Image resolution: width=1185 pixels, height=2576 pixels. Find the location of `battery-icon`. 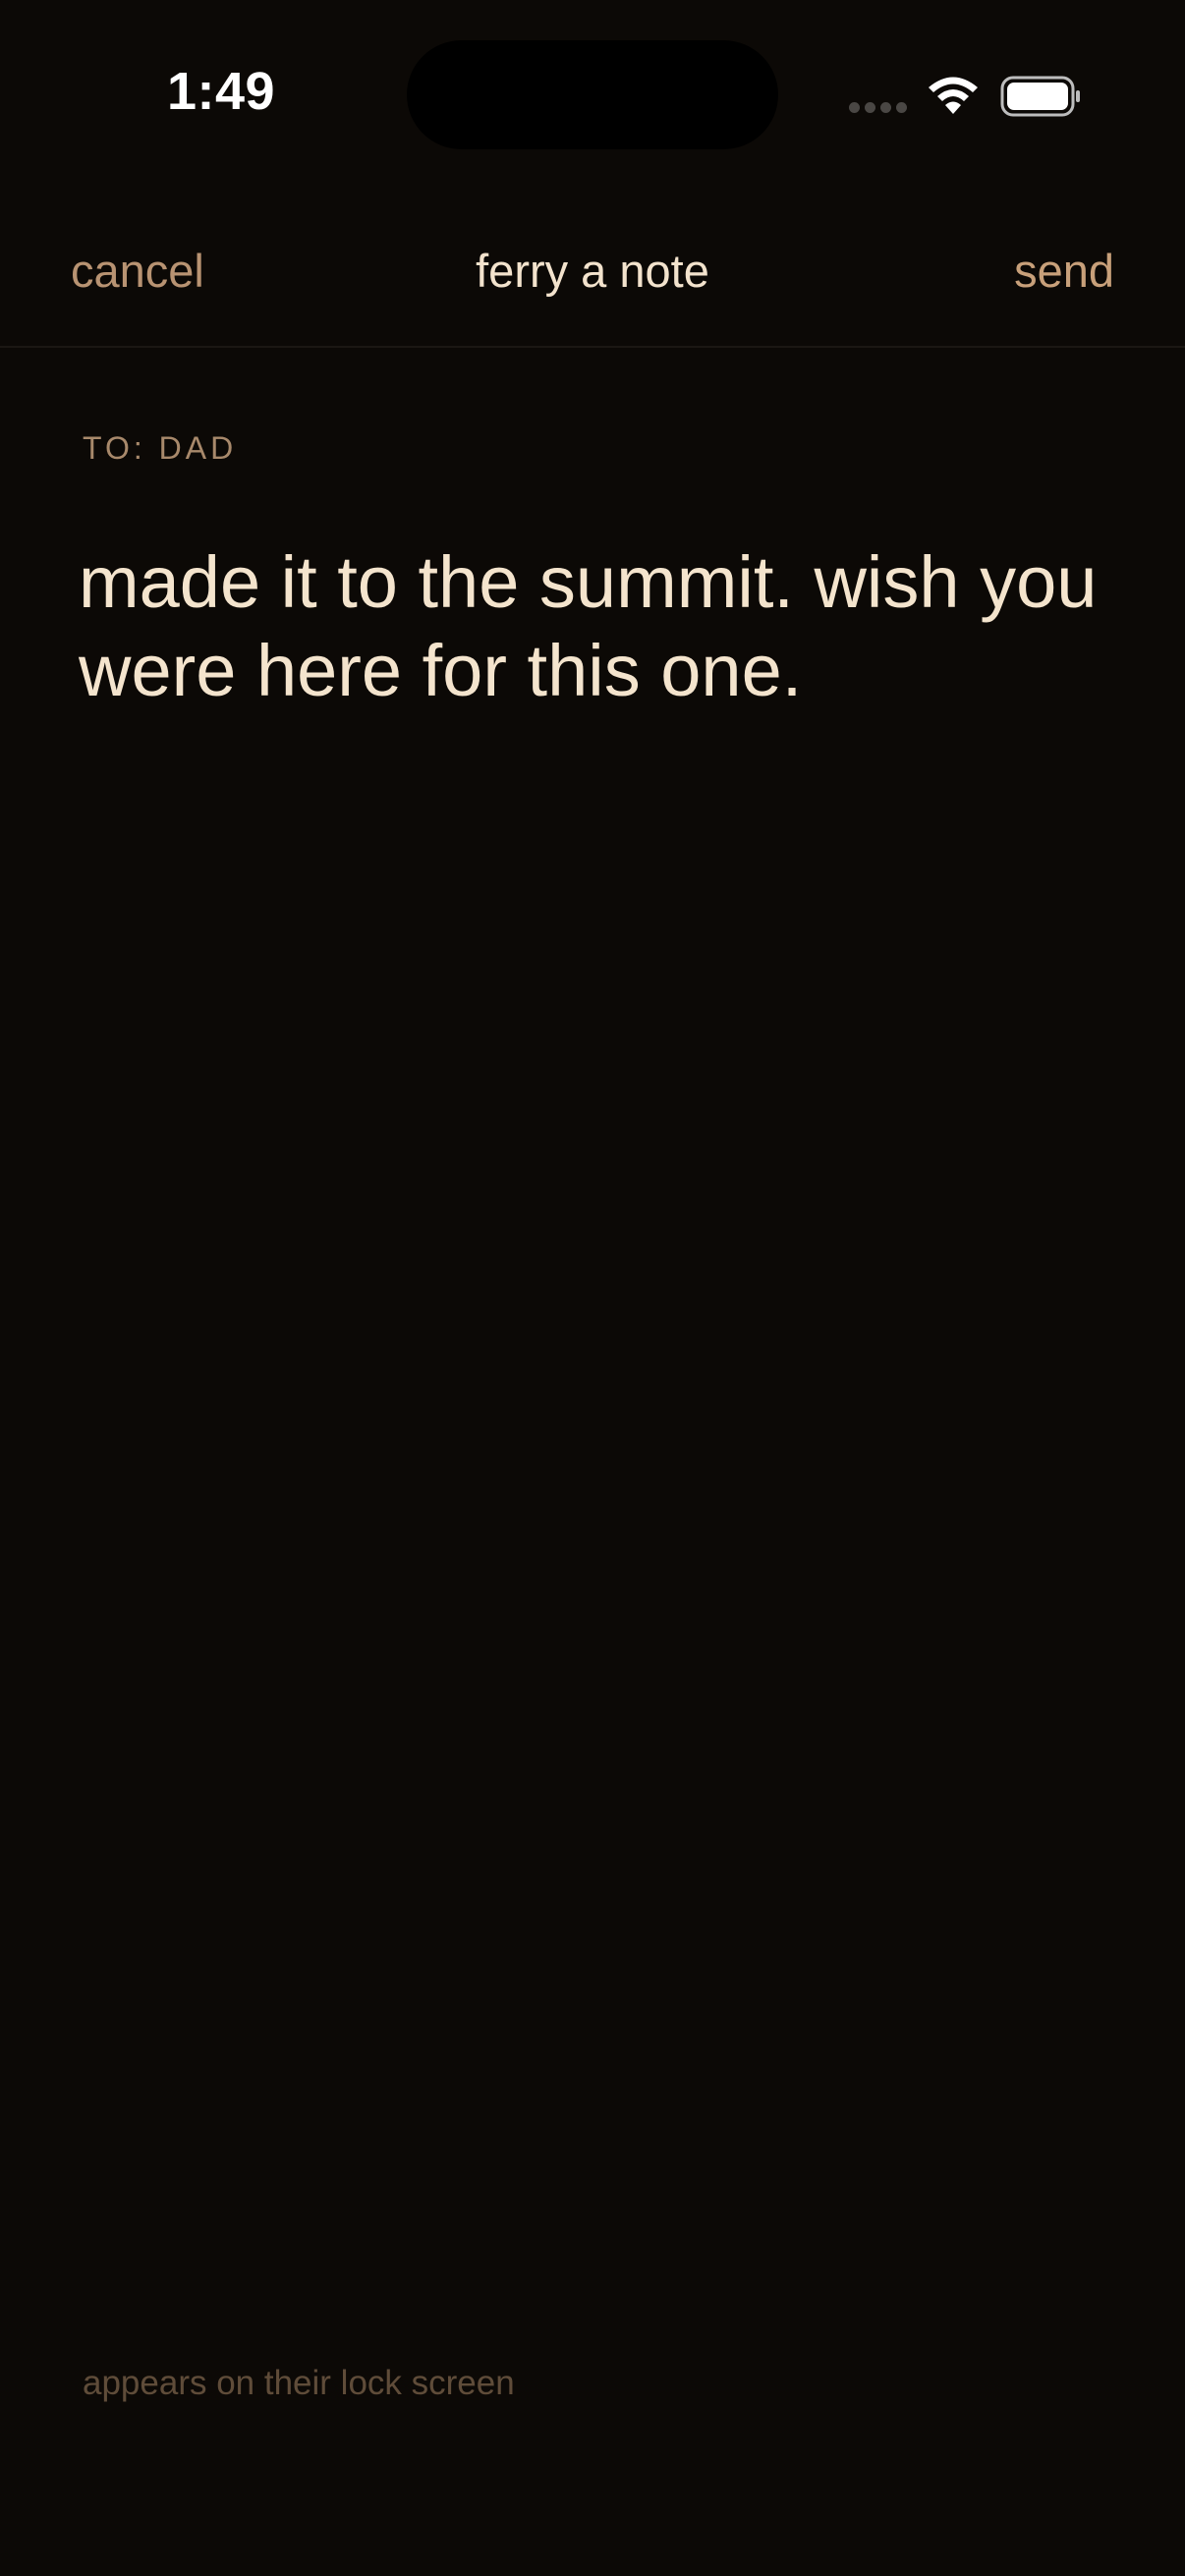

battery-icon is located at coordinates (1040, 96).